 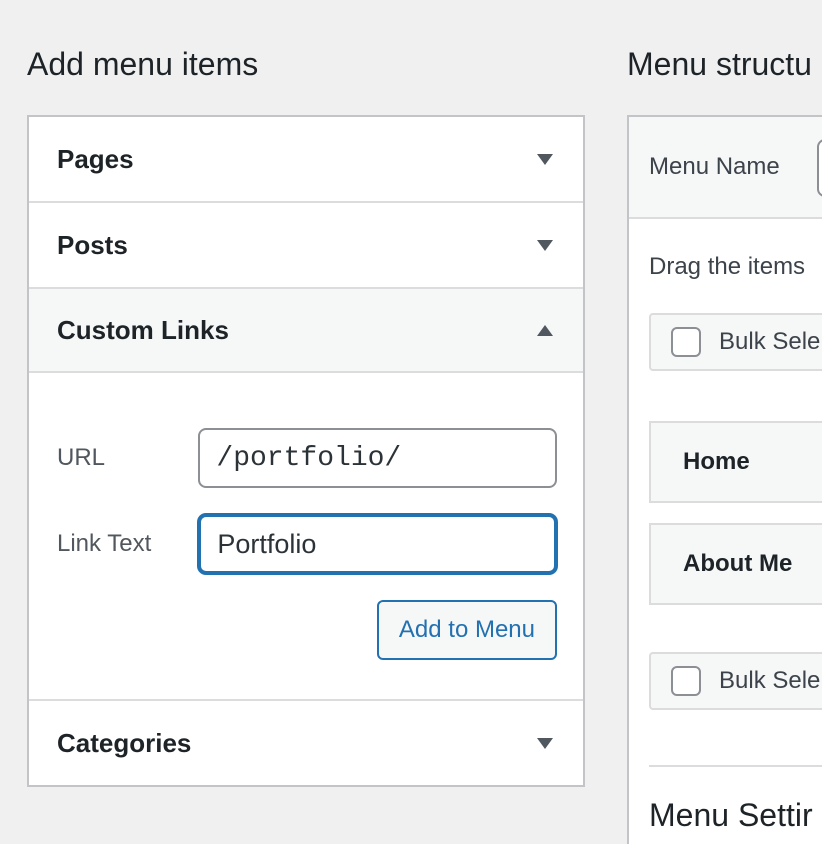 I want to click on link-text-row: Link Text Portfolio, so click(x=307, y=544).